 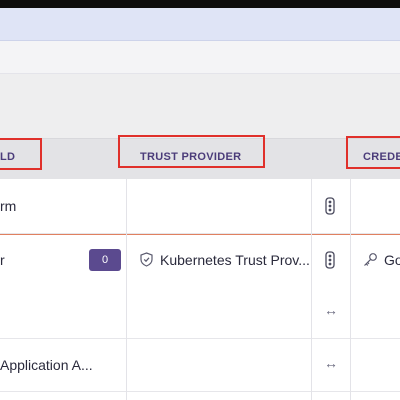 I want to click on table-row: ↔, so click(x=200, y=312).